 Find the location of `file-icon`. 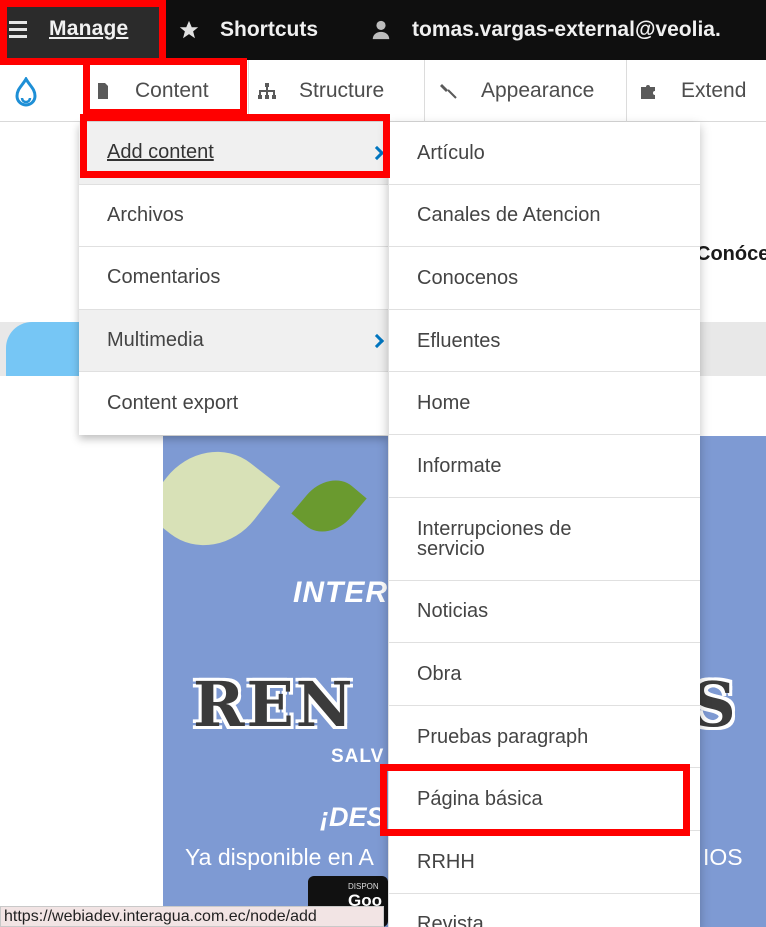

file-icon is located at coordinates (103, 91).